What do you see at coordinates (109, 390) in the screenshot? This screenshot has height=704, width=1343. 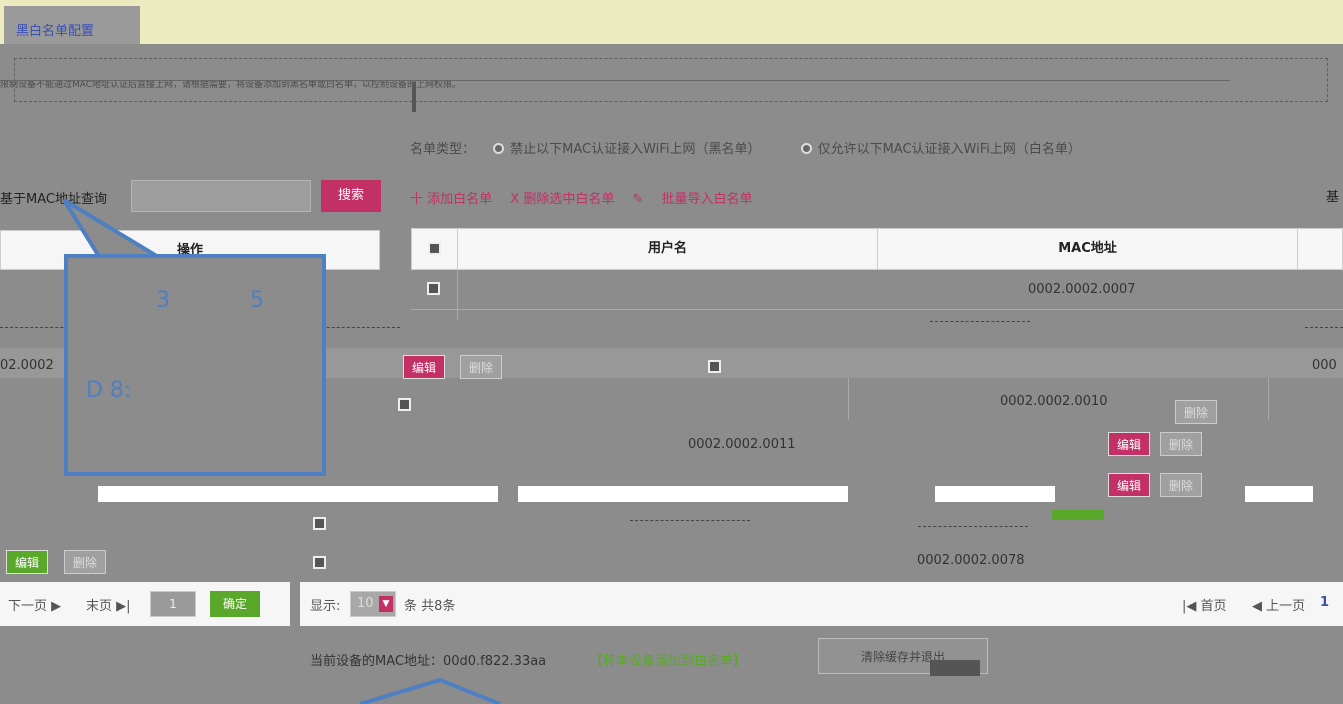 I see `callout-label: D 8:` at bounding box center [109, 390].